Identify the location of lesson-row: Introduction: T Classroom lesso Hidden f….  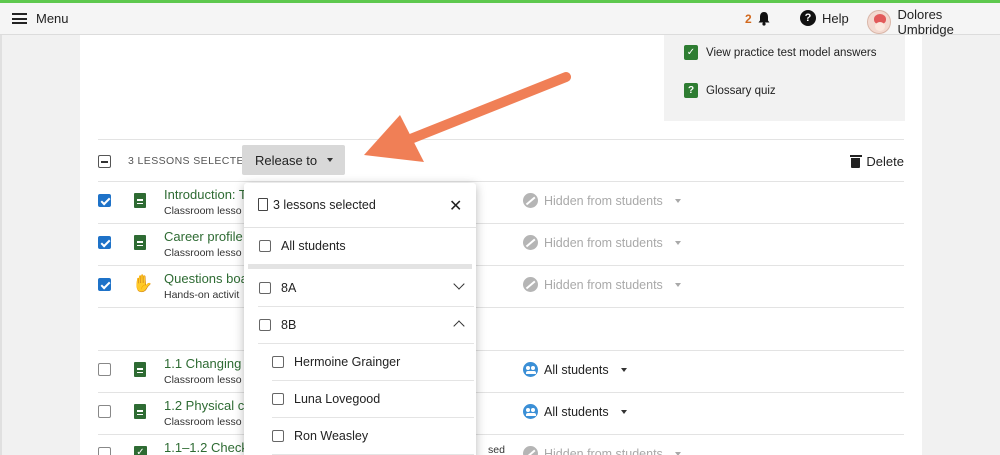
(501, 202).